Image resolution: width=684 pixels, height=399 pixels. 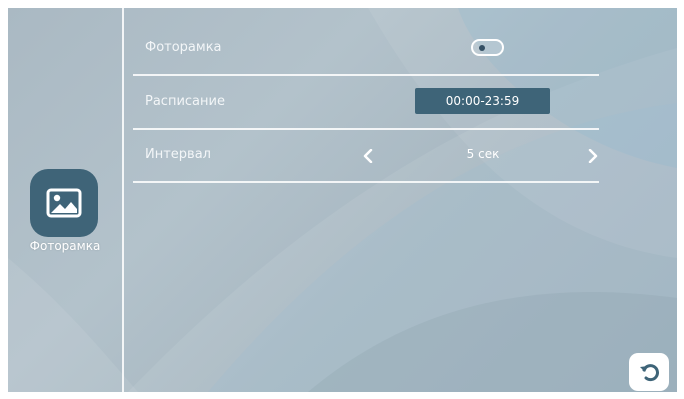 I want to click on schedule-time-button: 00:00-23:59, so click(x=482, y=101).